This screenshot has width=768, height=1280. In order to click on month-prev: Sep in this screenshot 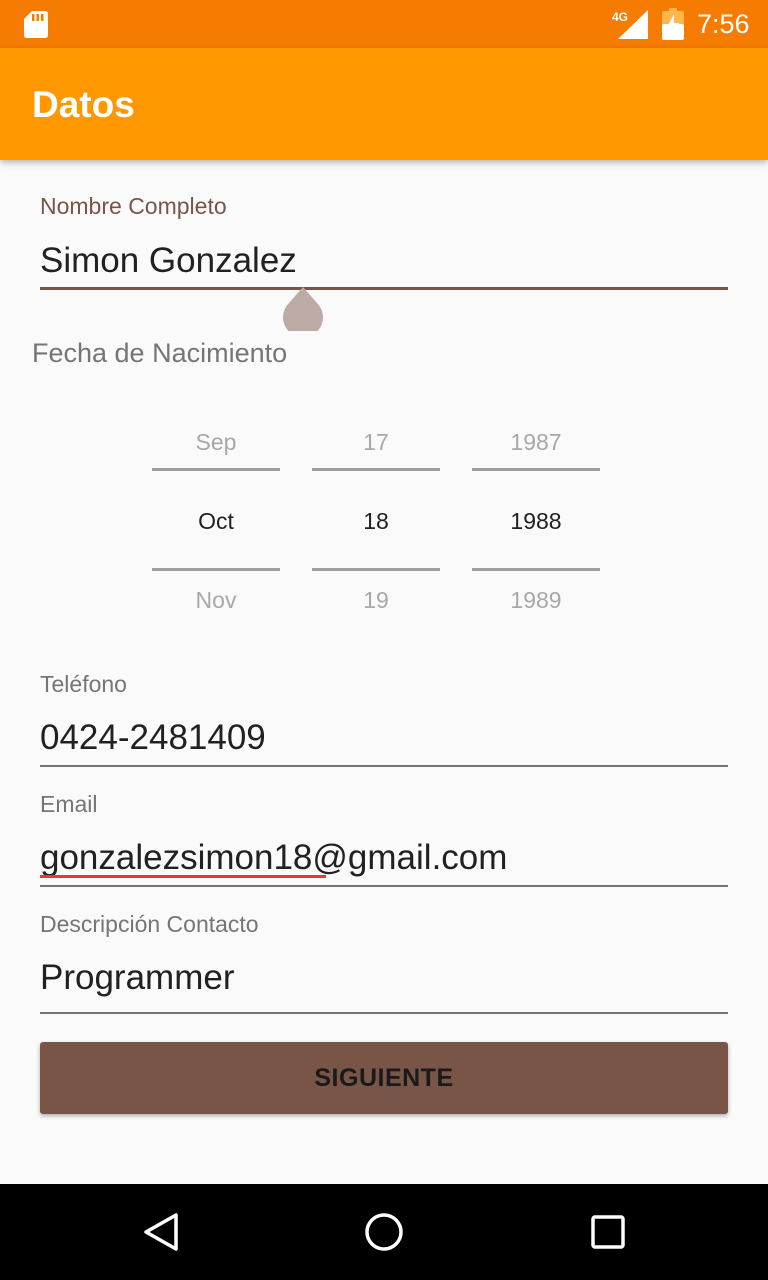, I will do `click(216, 442)`.